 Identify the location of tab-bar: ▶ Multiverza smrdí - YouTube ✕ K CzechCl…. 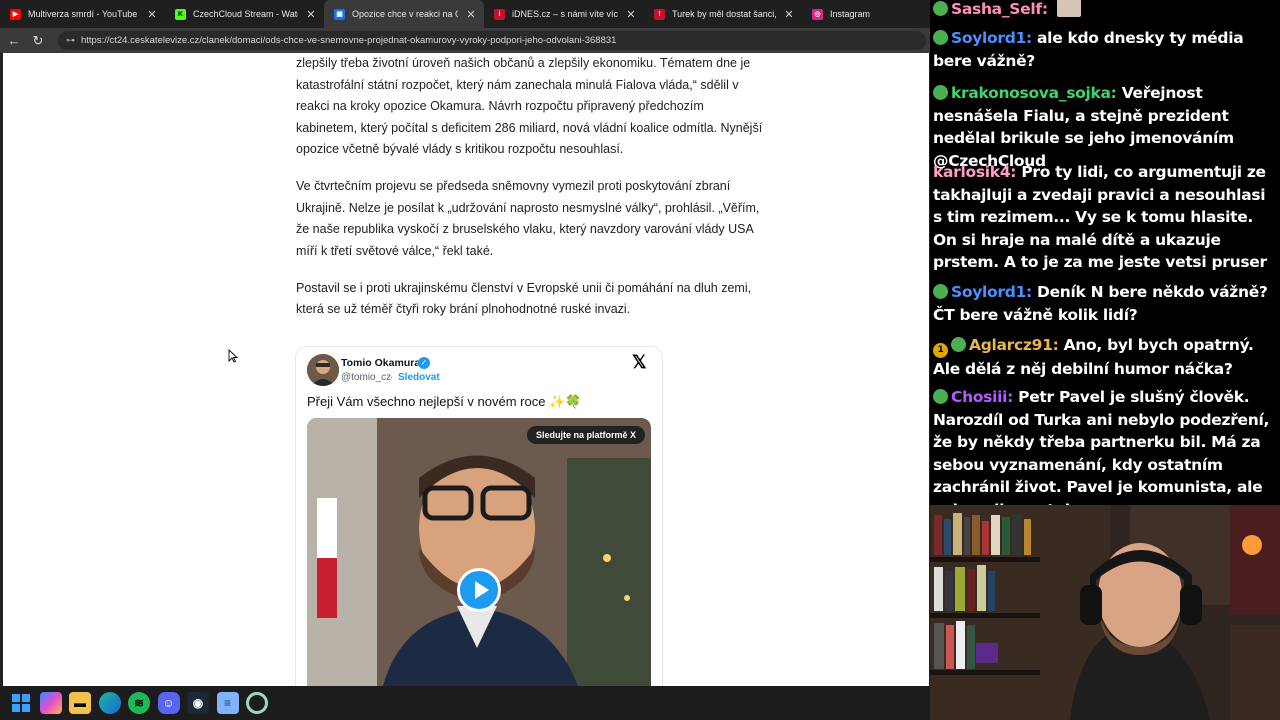
(465, 14).